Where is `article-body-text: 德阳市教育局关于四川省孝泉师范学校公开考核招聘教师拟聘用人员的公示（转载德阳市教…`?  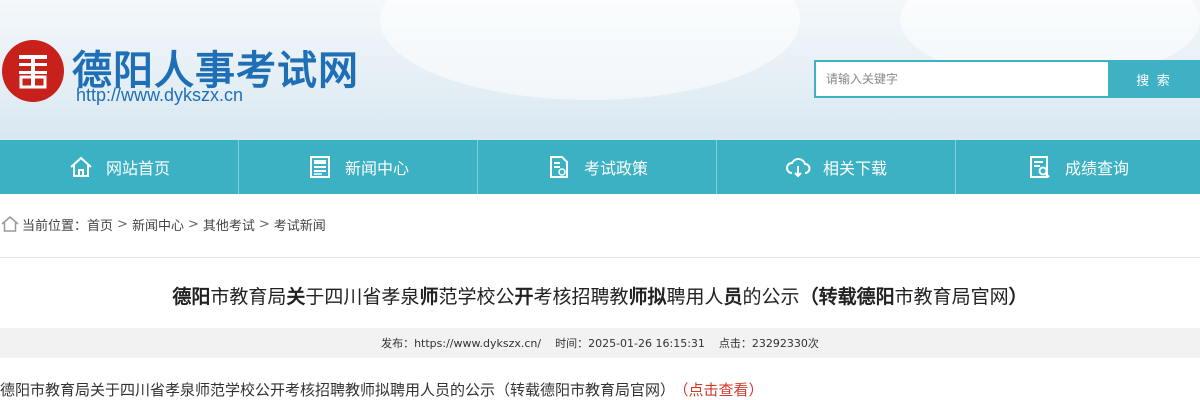
article-body-text: 德阳市教育局关于四川省孝泉师范学校公开考核招聘教师拟聘用人员的公示（转载德阳市教… is located at coordinates (338, 390).